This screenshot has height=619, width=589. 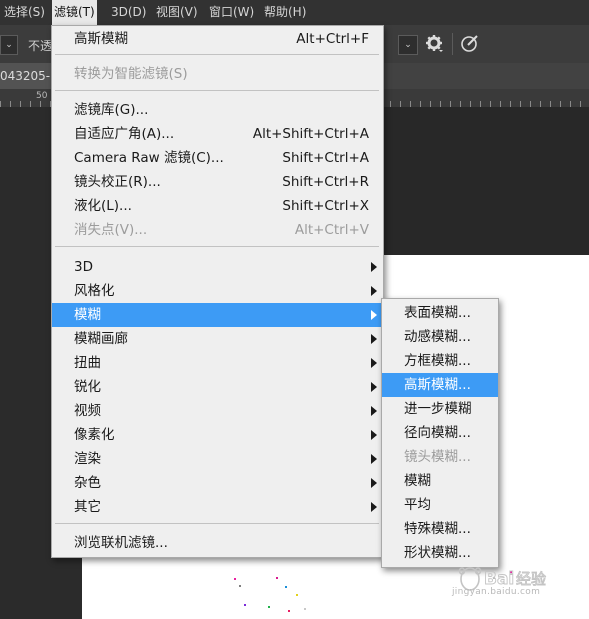 What do you see at coordinates (496, 592) in the screenshot?
I see `watermark-text: jingyan.baidu.com` at bounding box center [496, 592].